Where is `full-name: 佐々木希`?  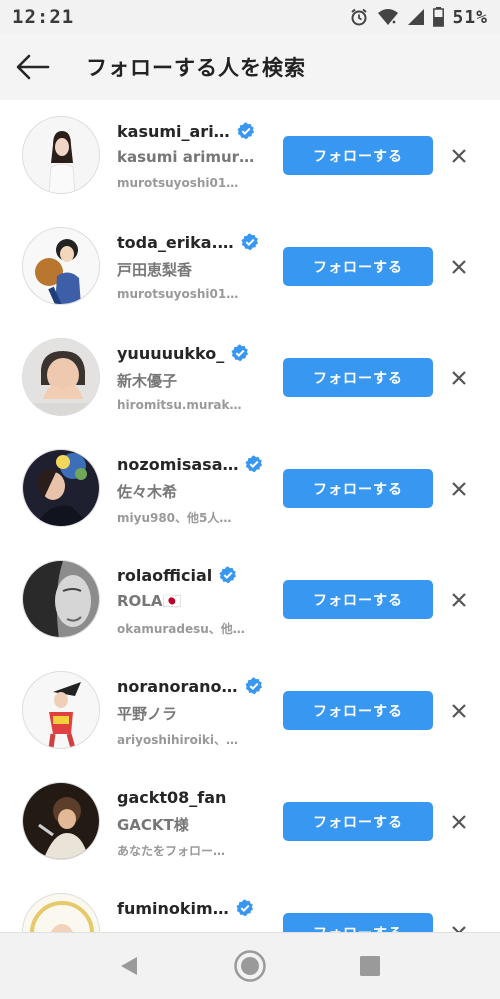
full-name: 佐々木希 is located at coordinates (147, 492).